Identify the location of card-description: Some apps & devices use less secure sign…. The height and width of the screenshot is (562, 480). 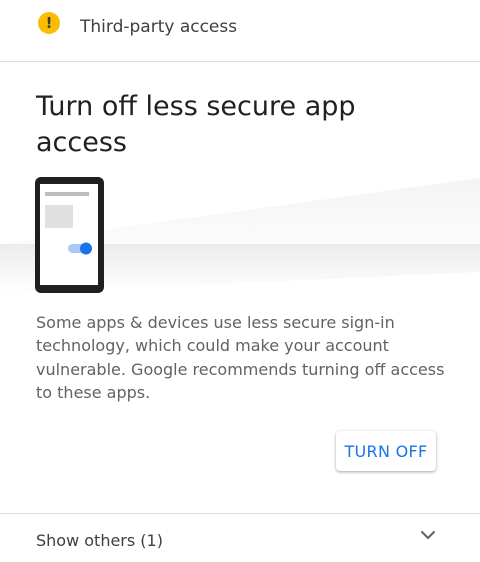
(240, 357).